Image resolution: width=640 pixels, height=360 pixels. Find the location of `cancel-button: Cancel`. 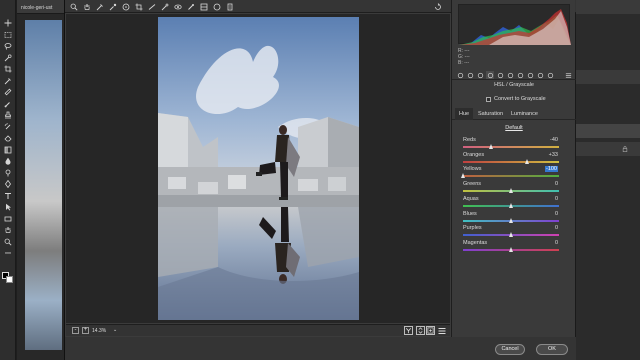

cancel-button: Cancel is located at coordinates (510, 349).